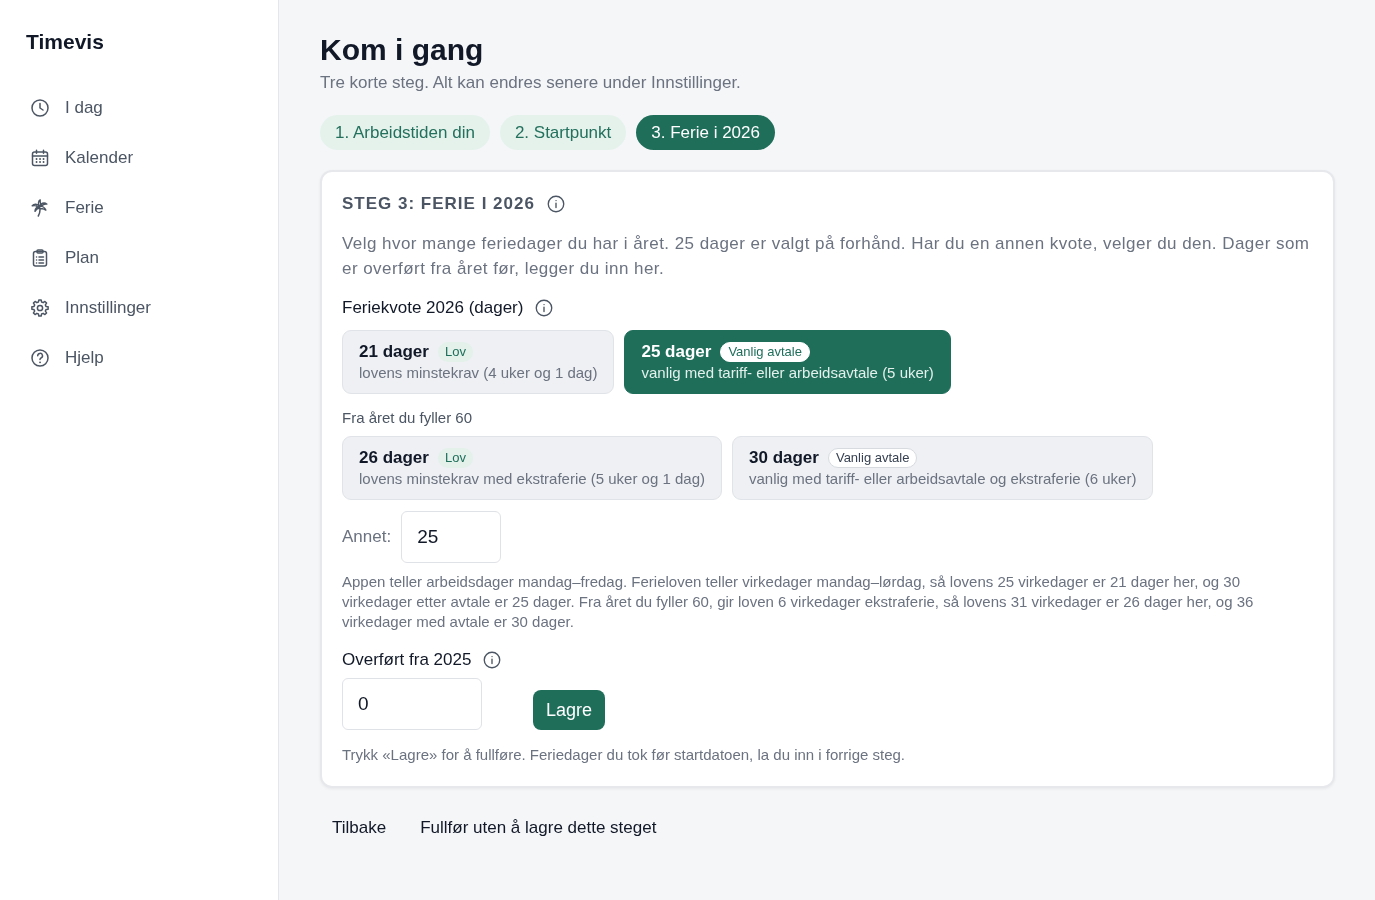 This screenshot has height=900, width=1375. Describe the element at coordinates (80, 158) in the screenshot. I see `nav-item: Kalender` at that location.